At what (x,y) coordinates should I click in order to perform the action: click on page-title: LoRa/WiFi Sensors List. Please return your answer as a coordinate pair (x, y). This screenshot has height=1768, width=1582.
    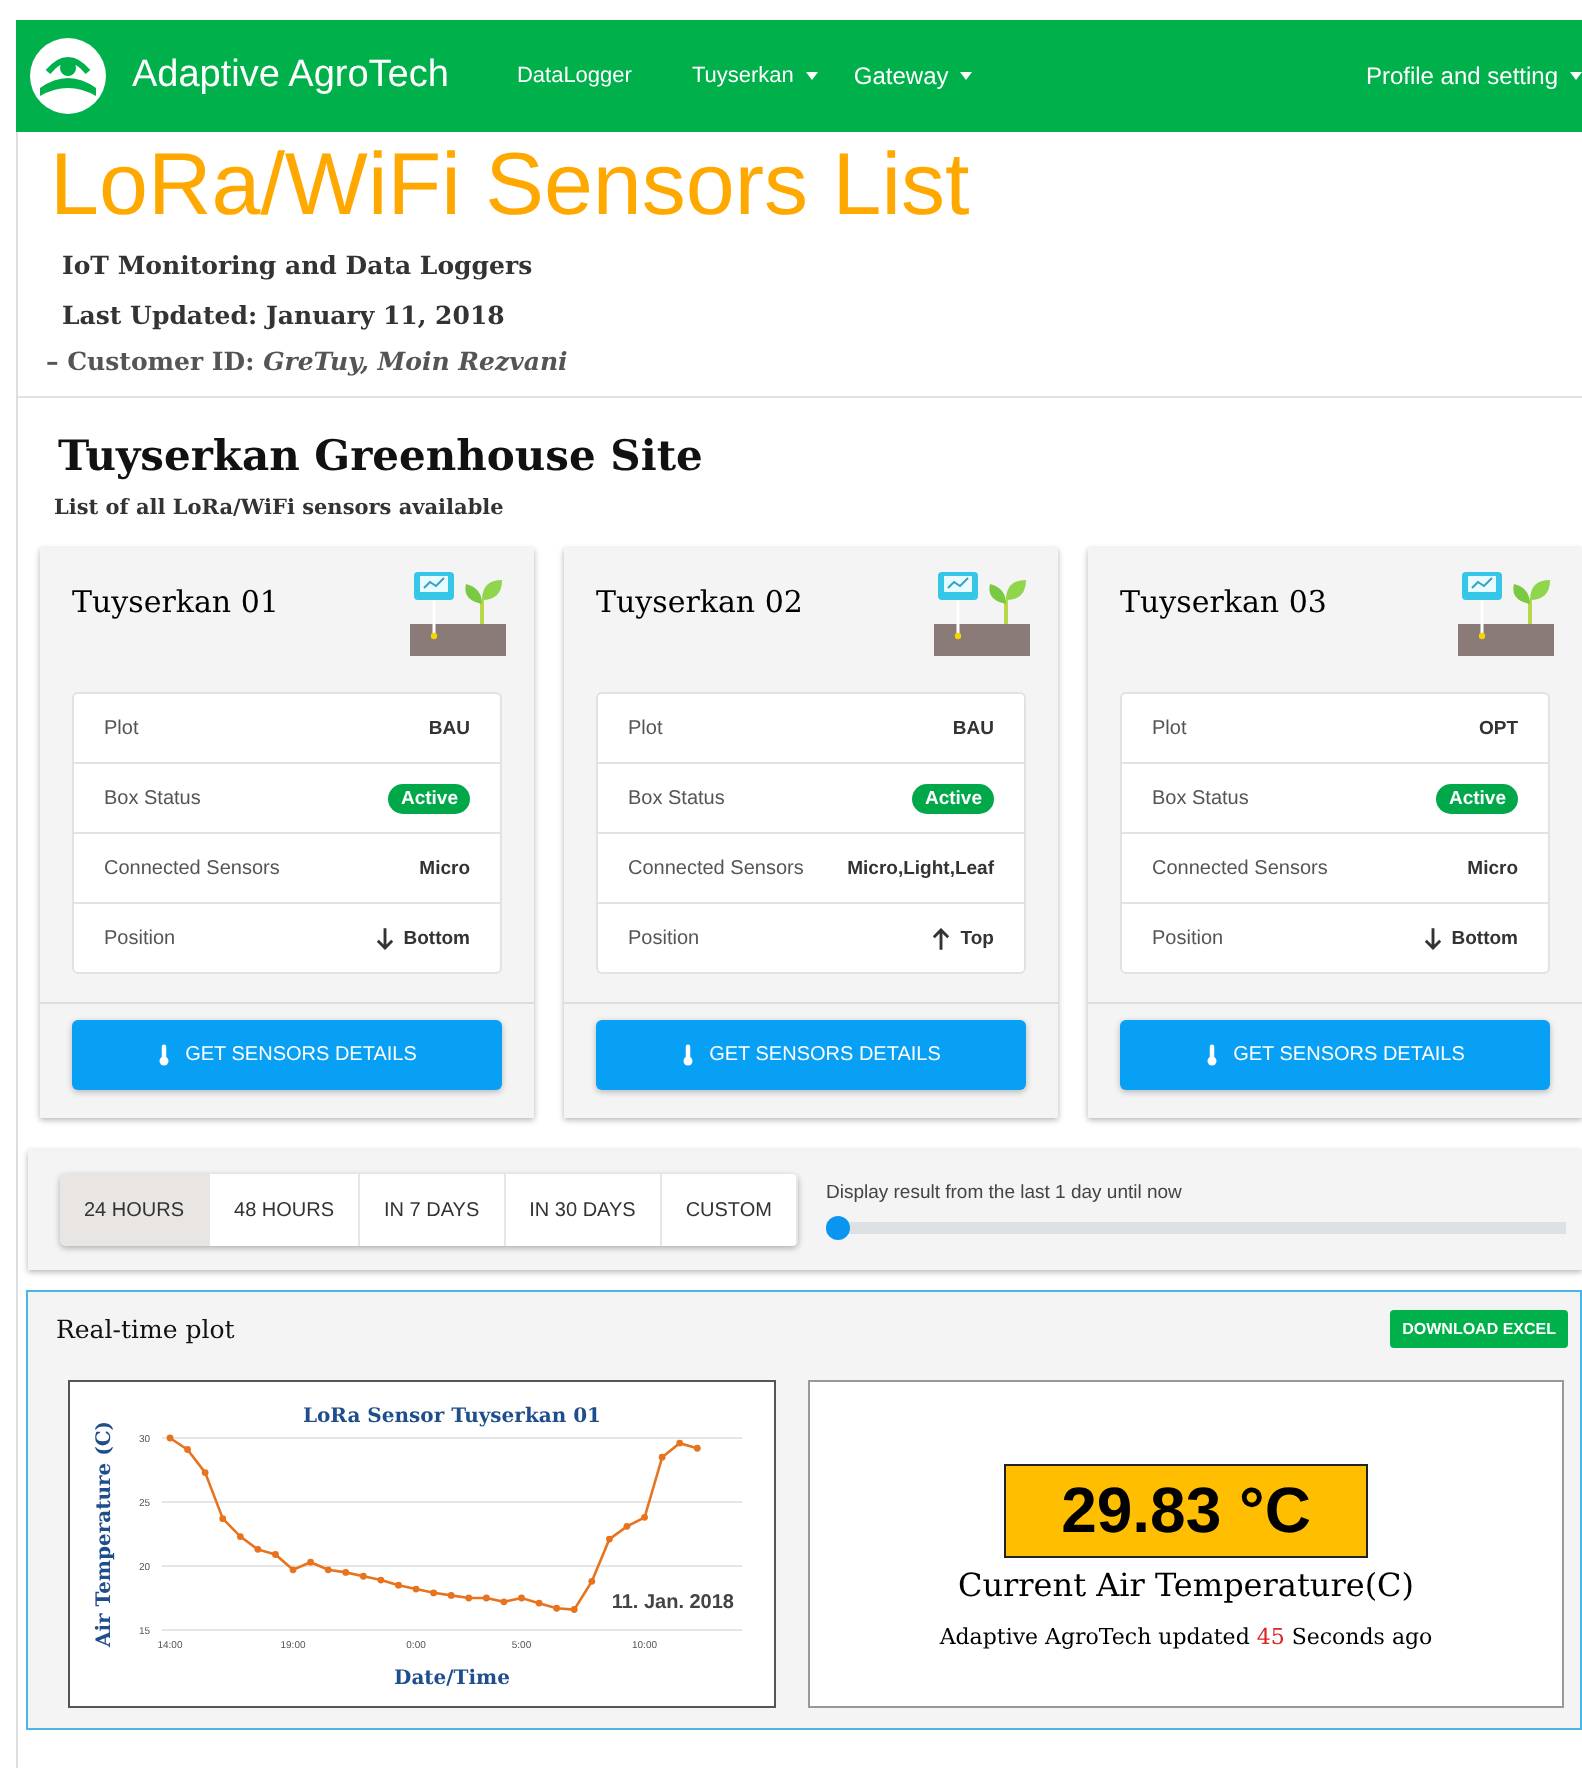
    Looking at the image, I should click on (510, 186).